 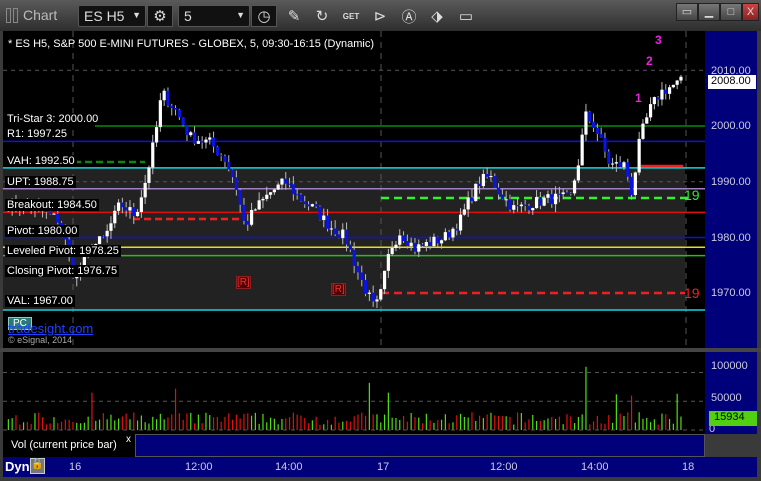 I want to click on refresh-icon: ↻, so click(x=322, y=16).